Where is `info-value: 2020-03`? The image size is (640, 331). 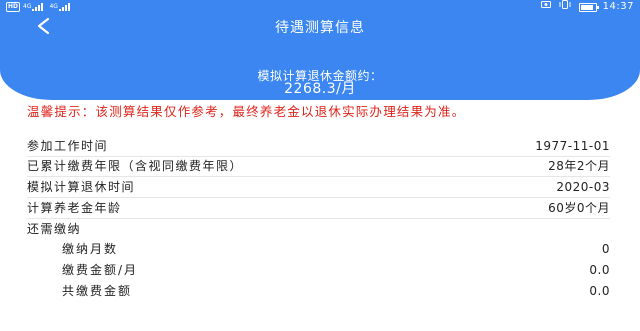
info-value: 2020-03 is located at coordinates (583, 187).